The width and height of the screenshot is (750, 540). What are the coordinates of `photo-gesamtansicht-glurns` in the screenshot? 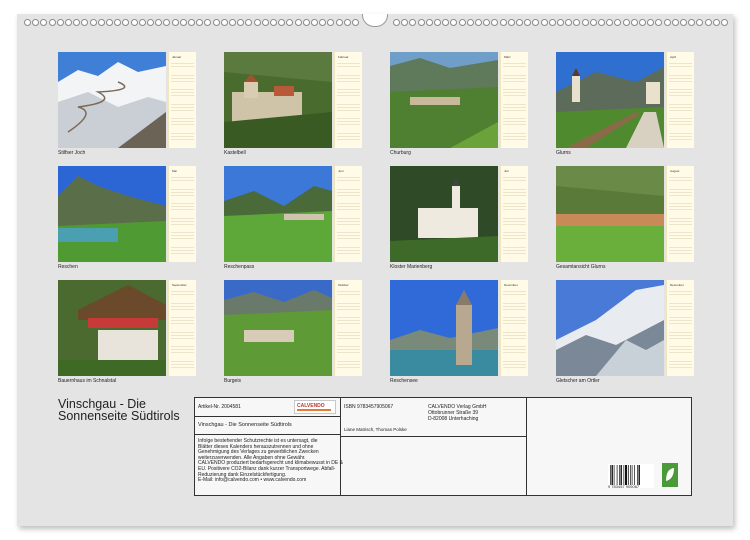 It's located at (610, 214).